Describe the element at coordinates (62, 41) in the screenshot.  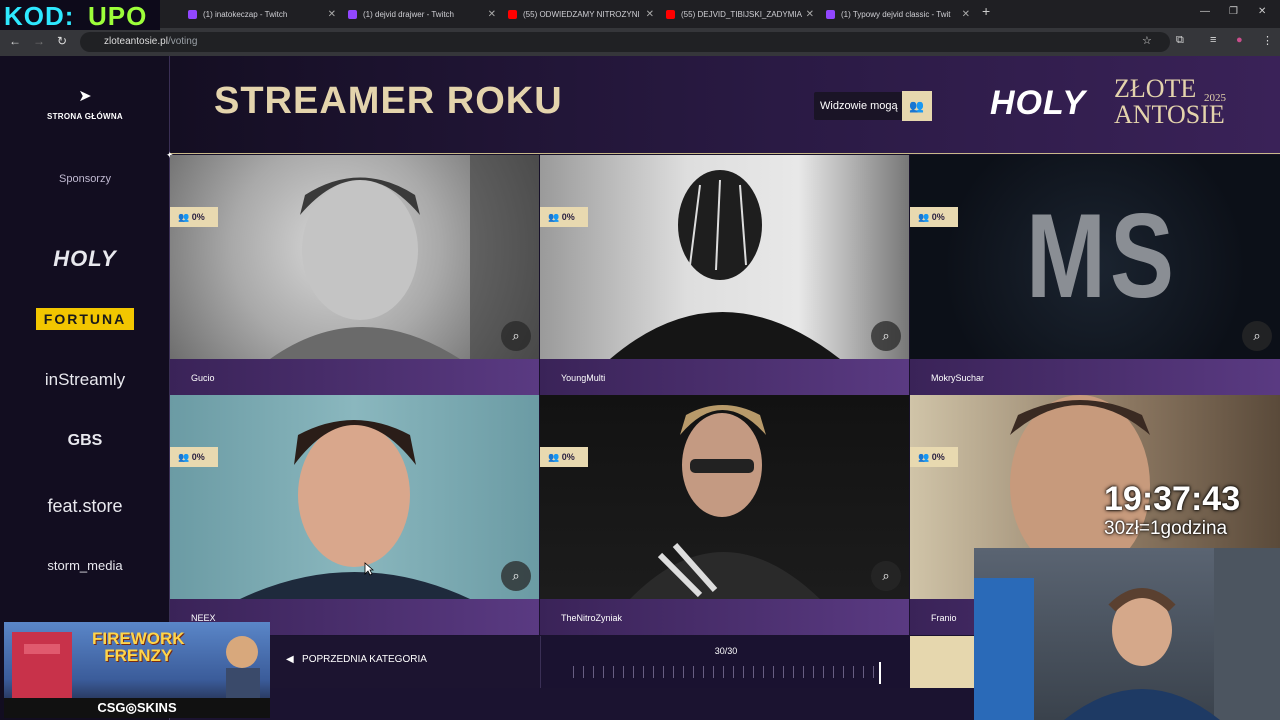
I see `reload-icon: ↻` at that location.